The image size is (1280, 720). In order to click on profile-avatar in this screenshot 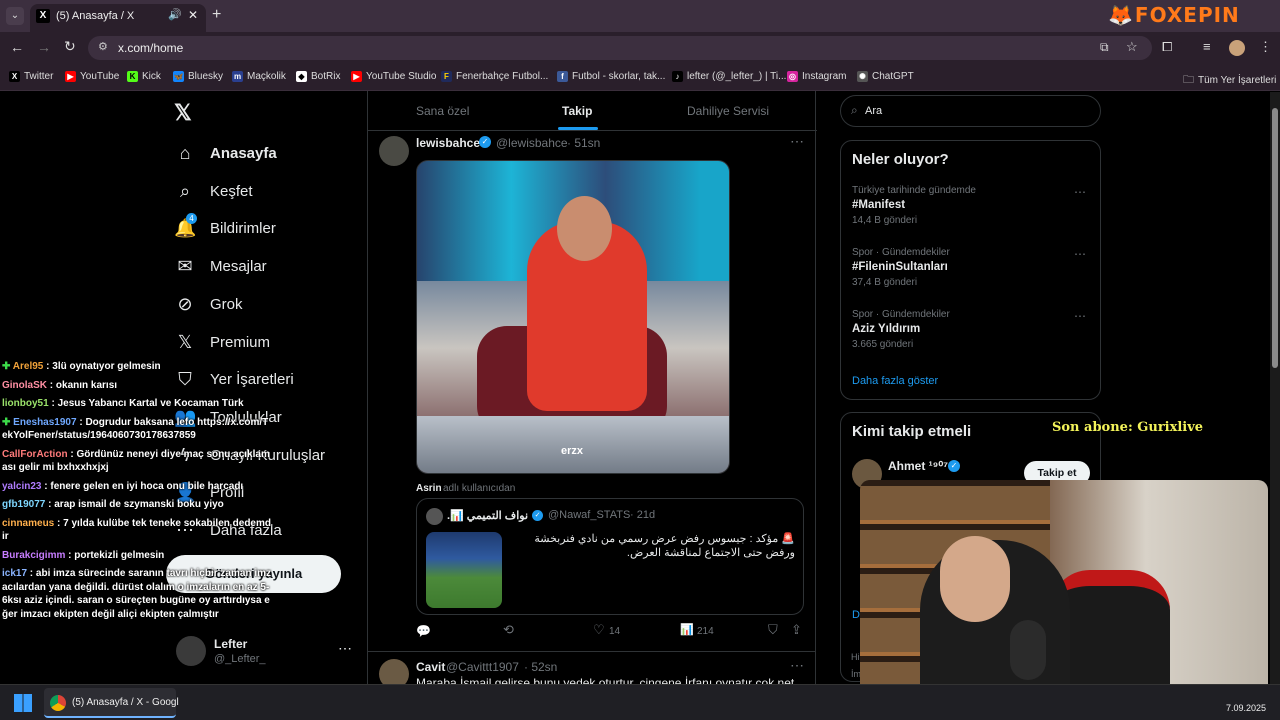, I will do `click(1237, 48)`.